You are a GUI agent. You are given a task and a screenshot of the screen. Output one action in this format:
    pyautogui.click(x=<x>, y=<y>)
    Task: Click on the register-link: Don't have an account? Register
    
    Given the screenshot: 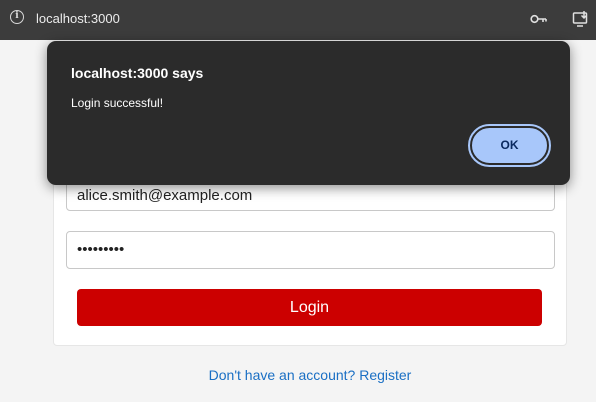 What is the action you would take?
    pyautogui.click(x=298, y=375)
    